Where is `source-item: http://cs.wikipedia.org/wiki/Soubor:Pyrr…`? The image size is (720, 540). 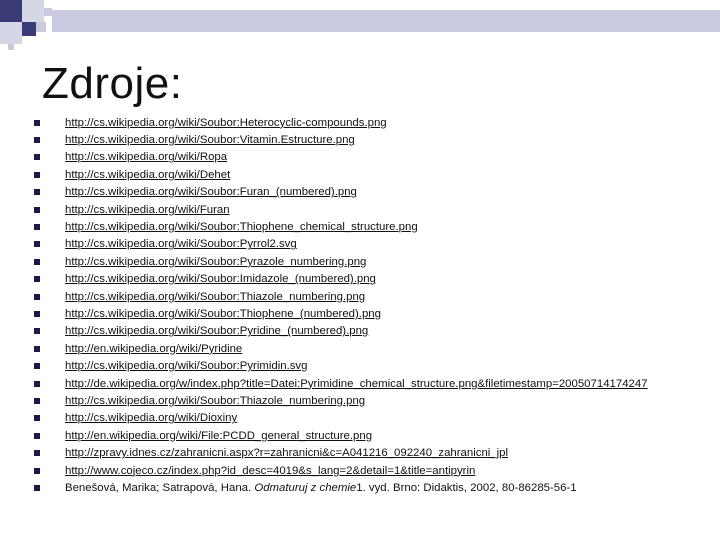
source-item: http://cs.wikipedia.org/wiki/Soubor:Pyrr… is located at coordinates (374, 244).